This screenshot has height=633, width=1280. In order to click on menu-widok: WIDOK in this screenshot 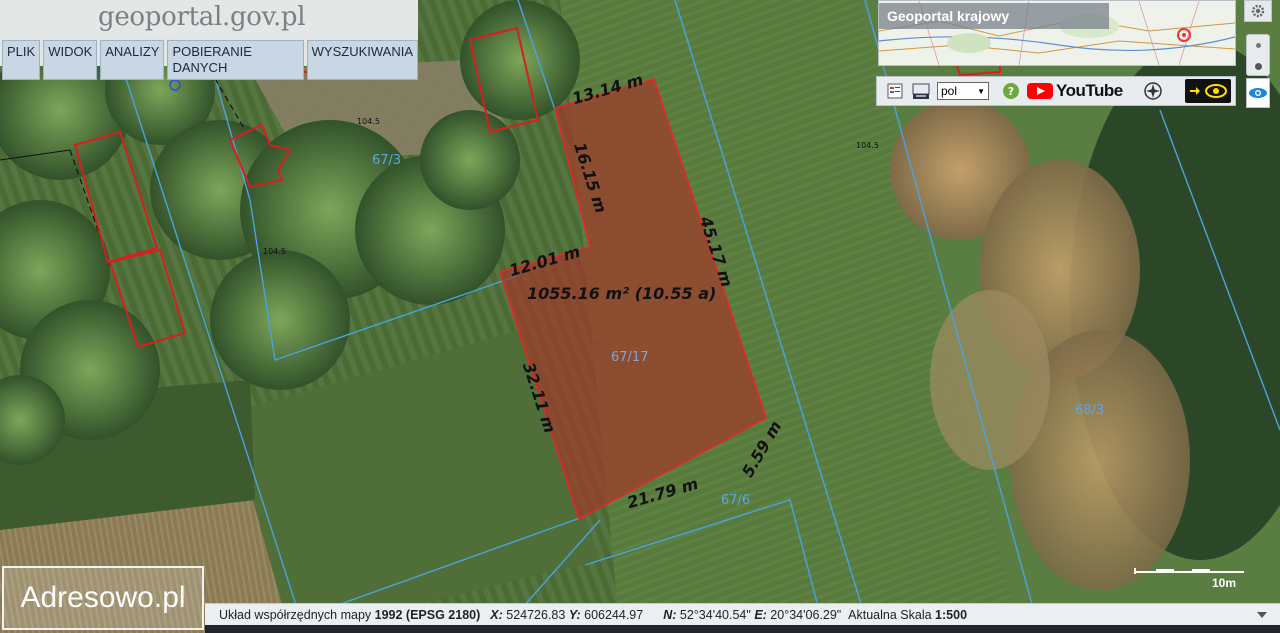, I will do `click(70, 60)`.